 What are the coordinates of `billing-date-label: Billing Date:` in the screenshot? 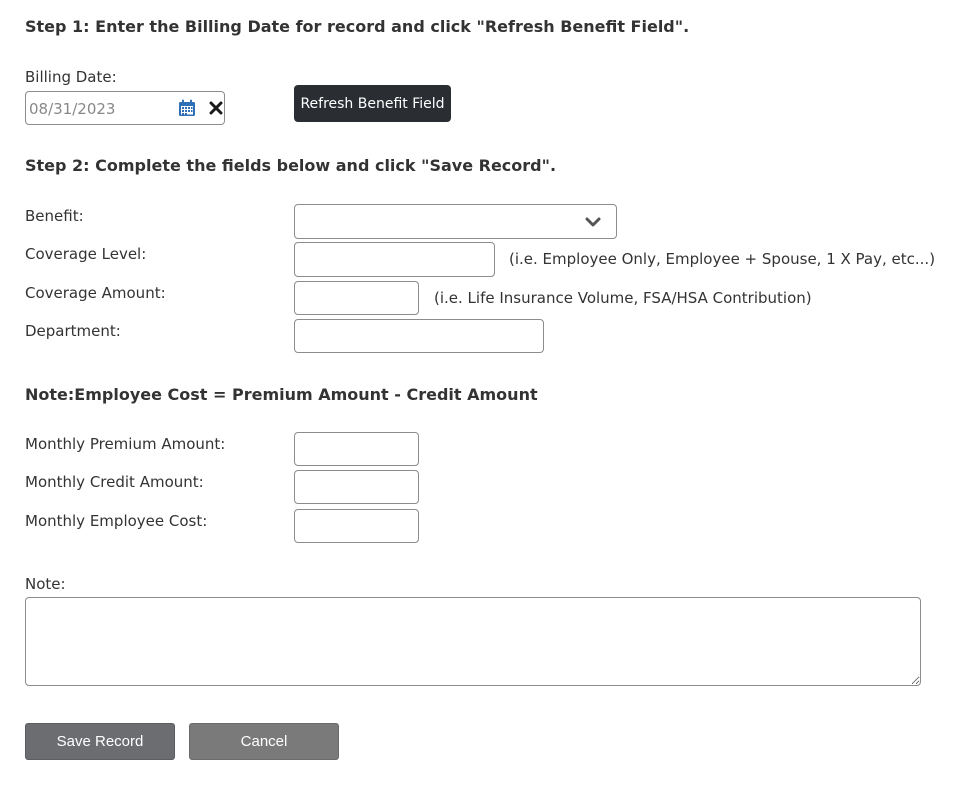 It's located at (71, 77).